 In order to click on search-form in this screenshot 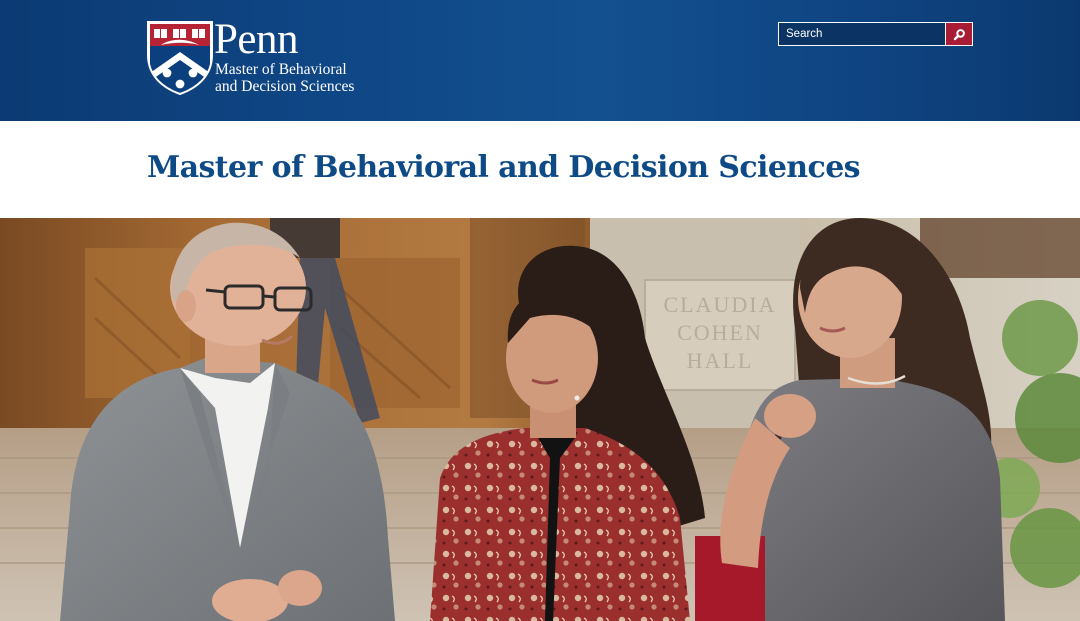, I will do `click(875, 34)`.